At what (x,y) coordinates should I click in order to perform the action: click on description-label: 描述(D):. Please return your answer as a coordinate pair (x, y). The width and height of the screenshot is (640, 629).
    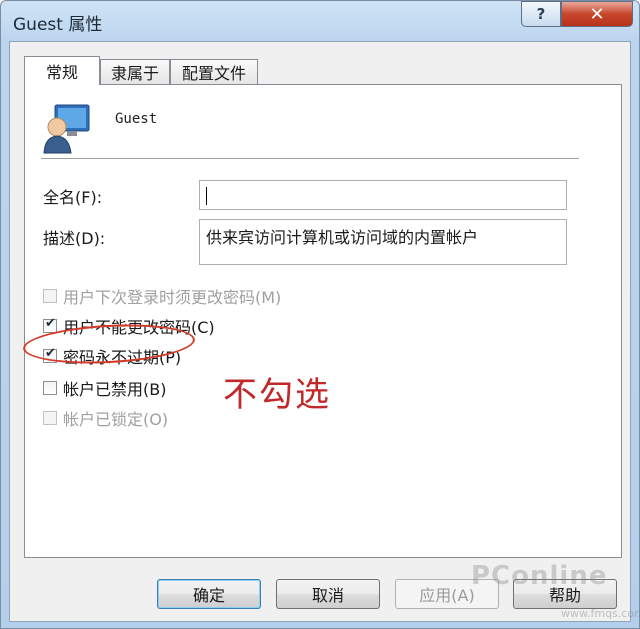
    Looking at the image, I should click on (74, 238).